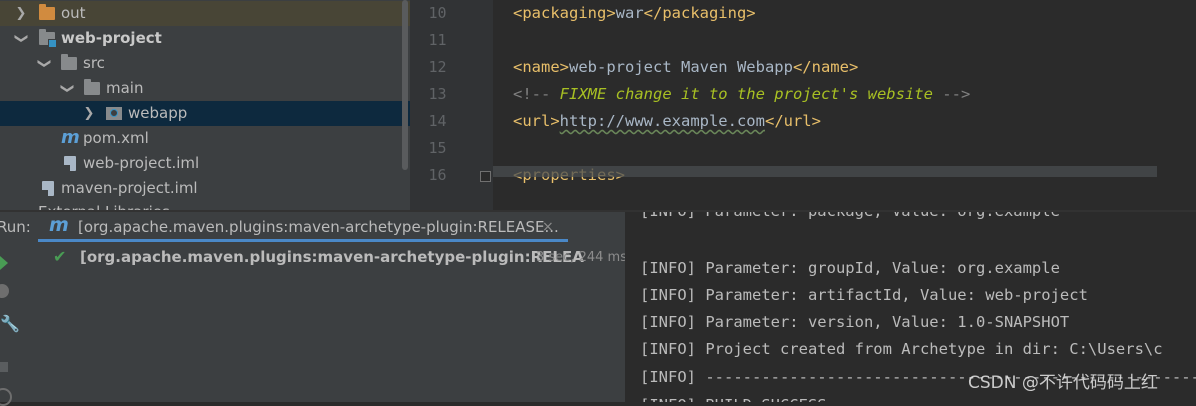  I want to click on tree-scrollbar, so click(405, 85).